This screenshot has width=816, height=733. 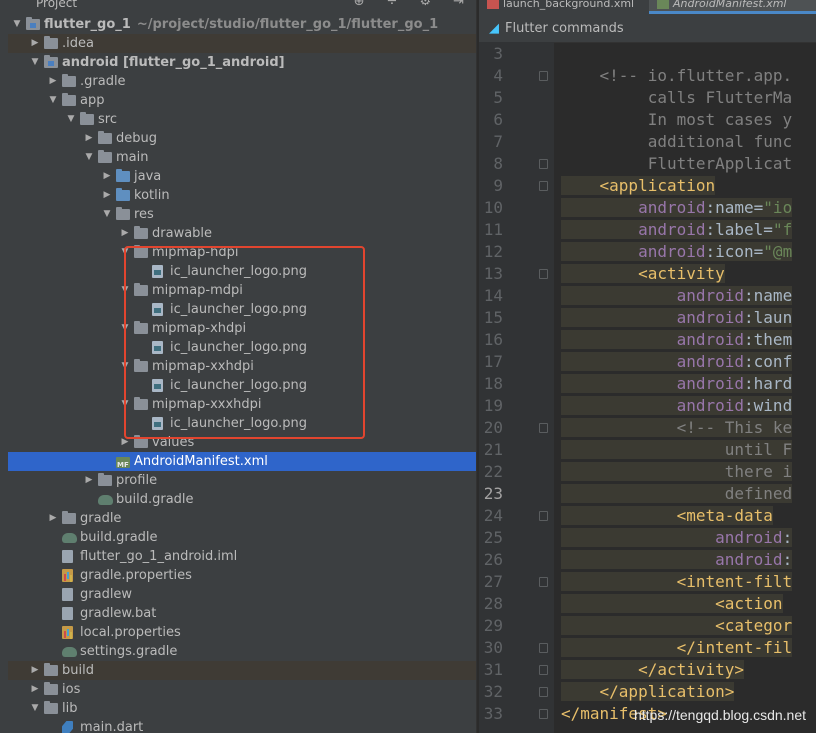 What do you see at coordinates (647, 538) in the screenshot?
I see `code-line: 25 android:` at bounding box center [647, 538].